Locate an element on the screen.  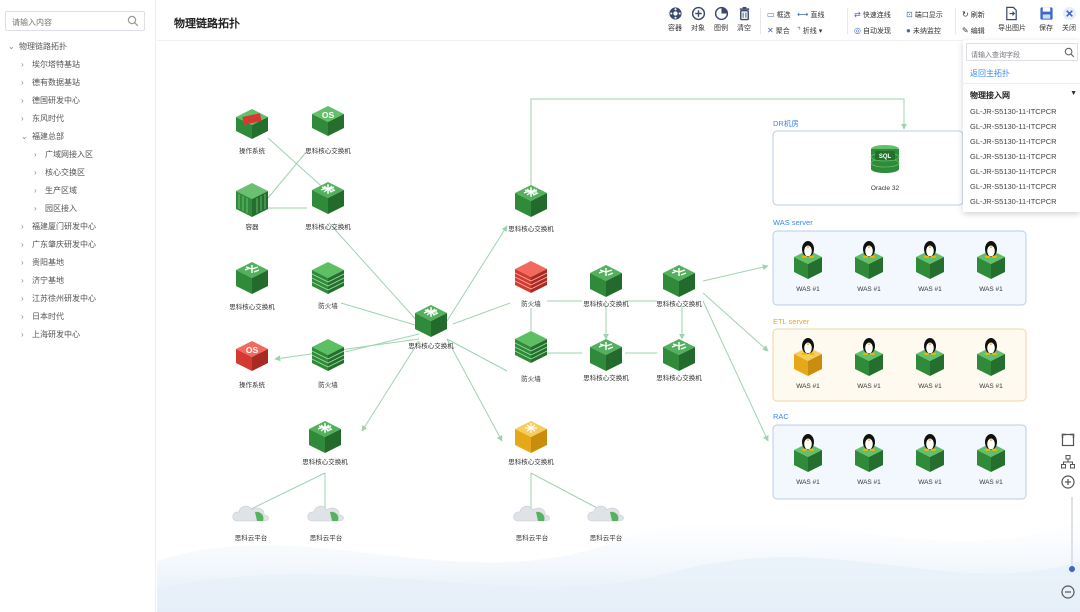
os-node: 操作系统 is located at coordinates (252, 132).